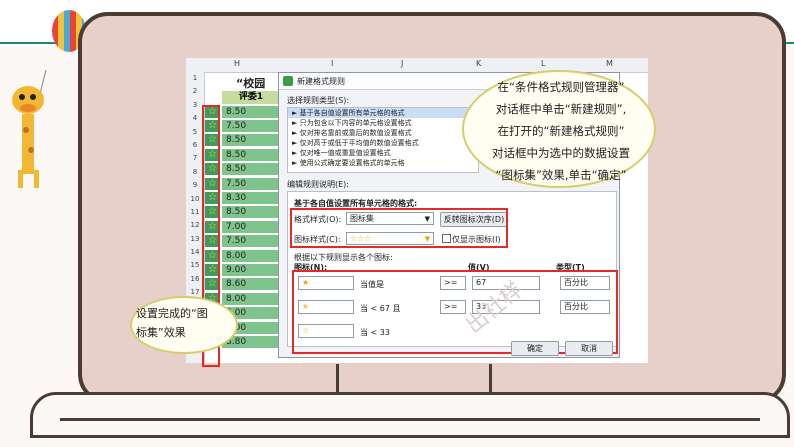  What do you see at coordinates (237, 63) in the screenshot?
I see `col-header: H` at bounding box center [237, 63].